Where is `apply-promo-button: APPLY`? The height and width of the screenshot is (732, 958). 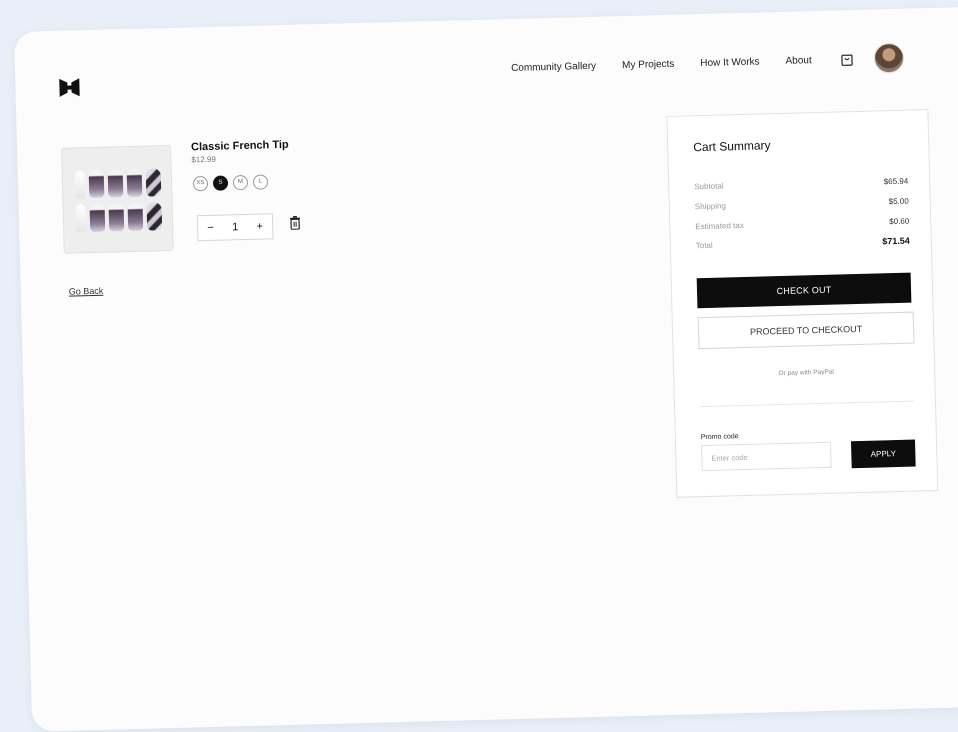 apply-promo-button: APPLY is located at coordinates (883, 454).